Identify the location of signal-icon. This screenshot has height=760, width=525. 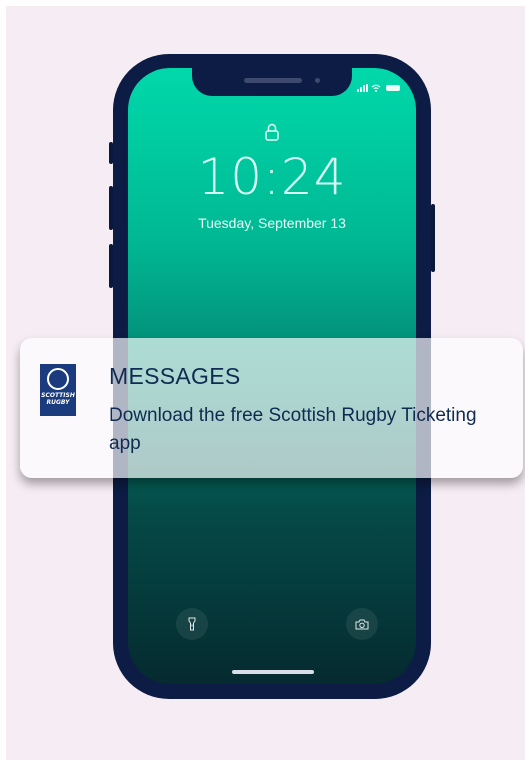
(362, 88).